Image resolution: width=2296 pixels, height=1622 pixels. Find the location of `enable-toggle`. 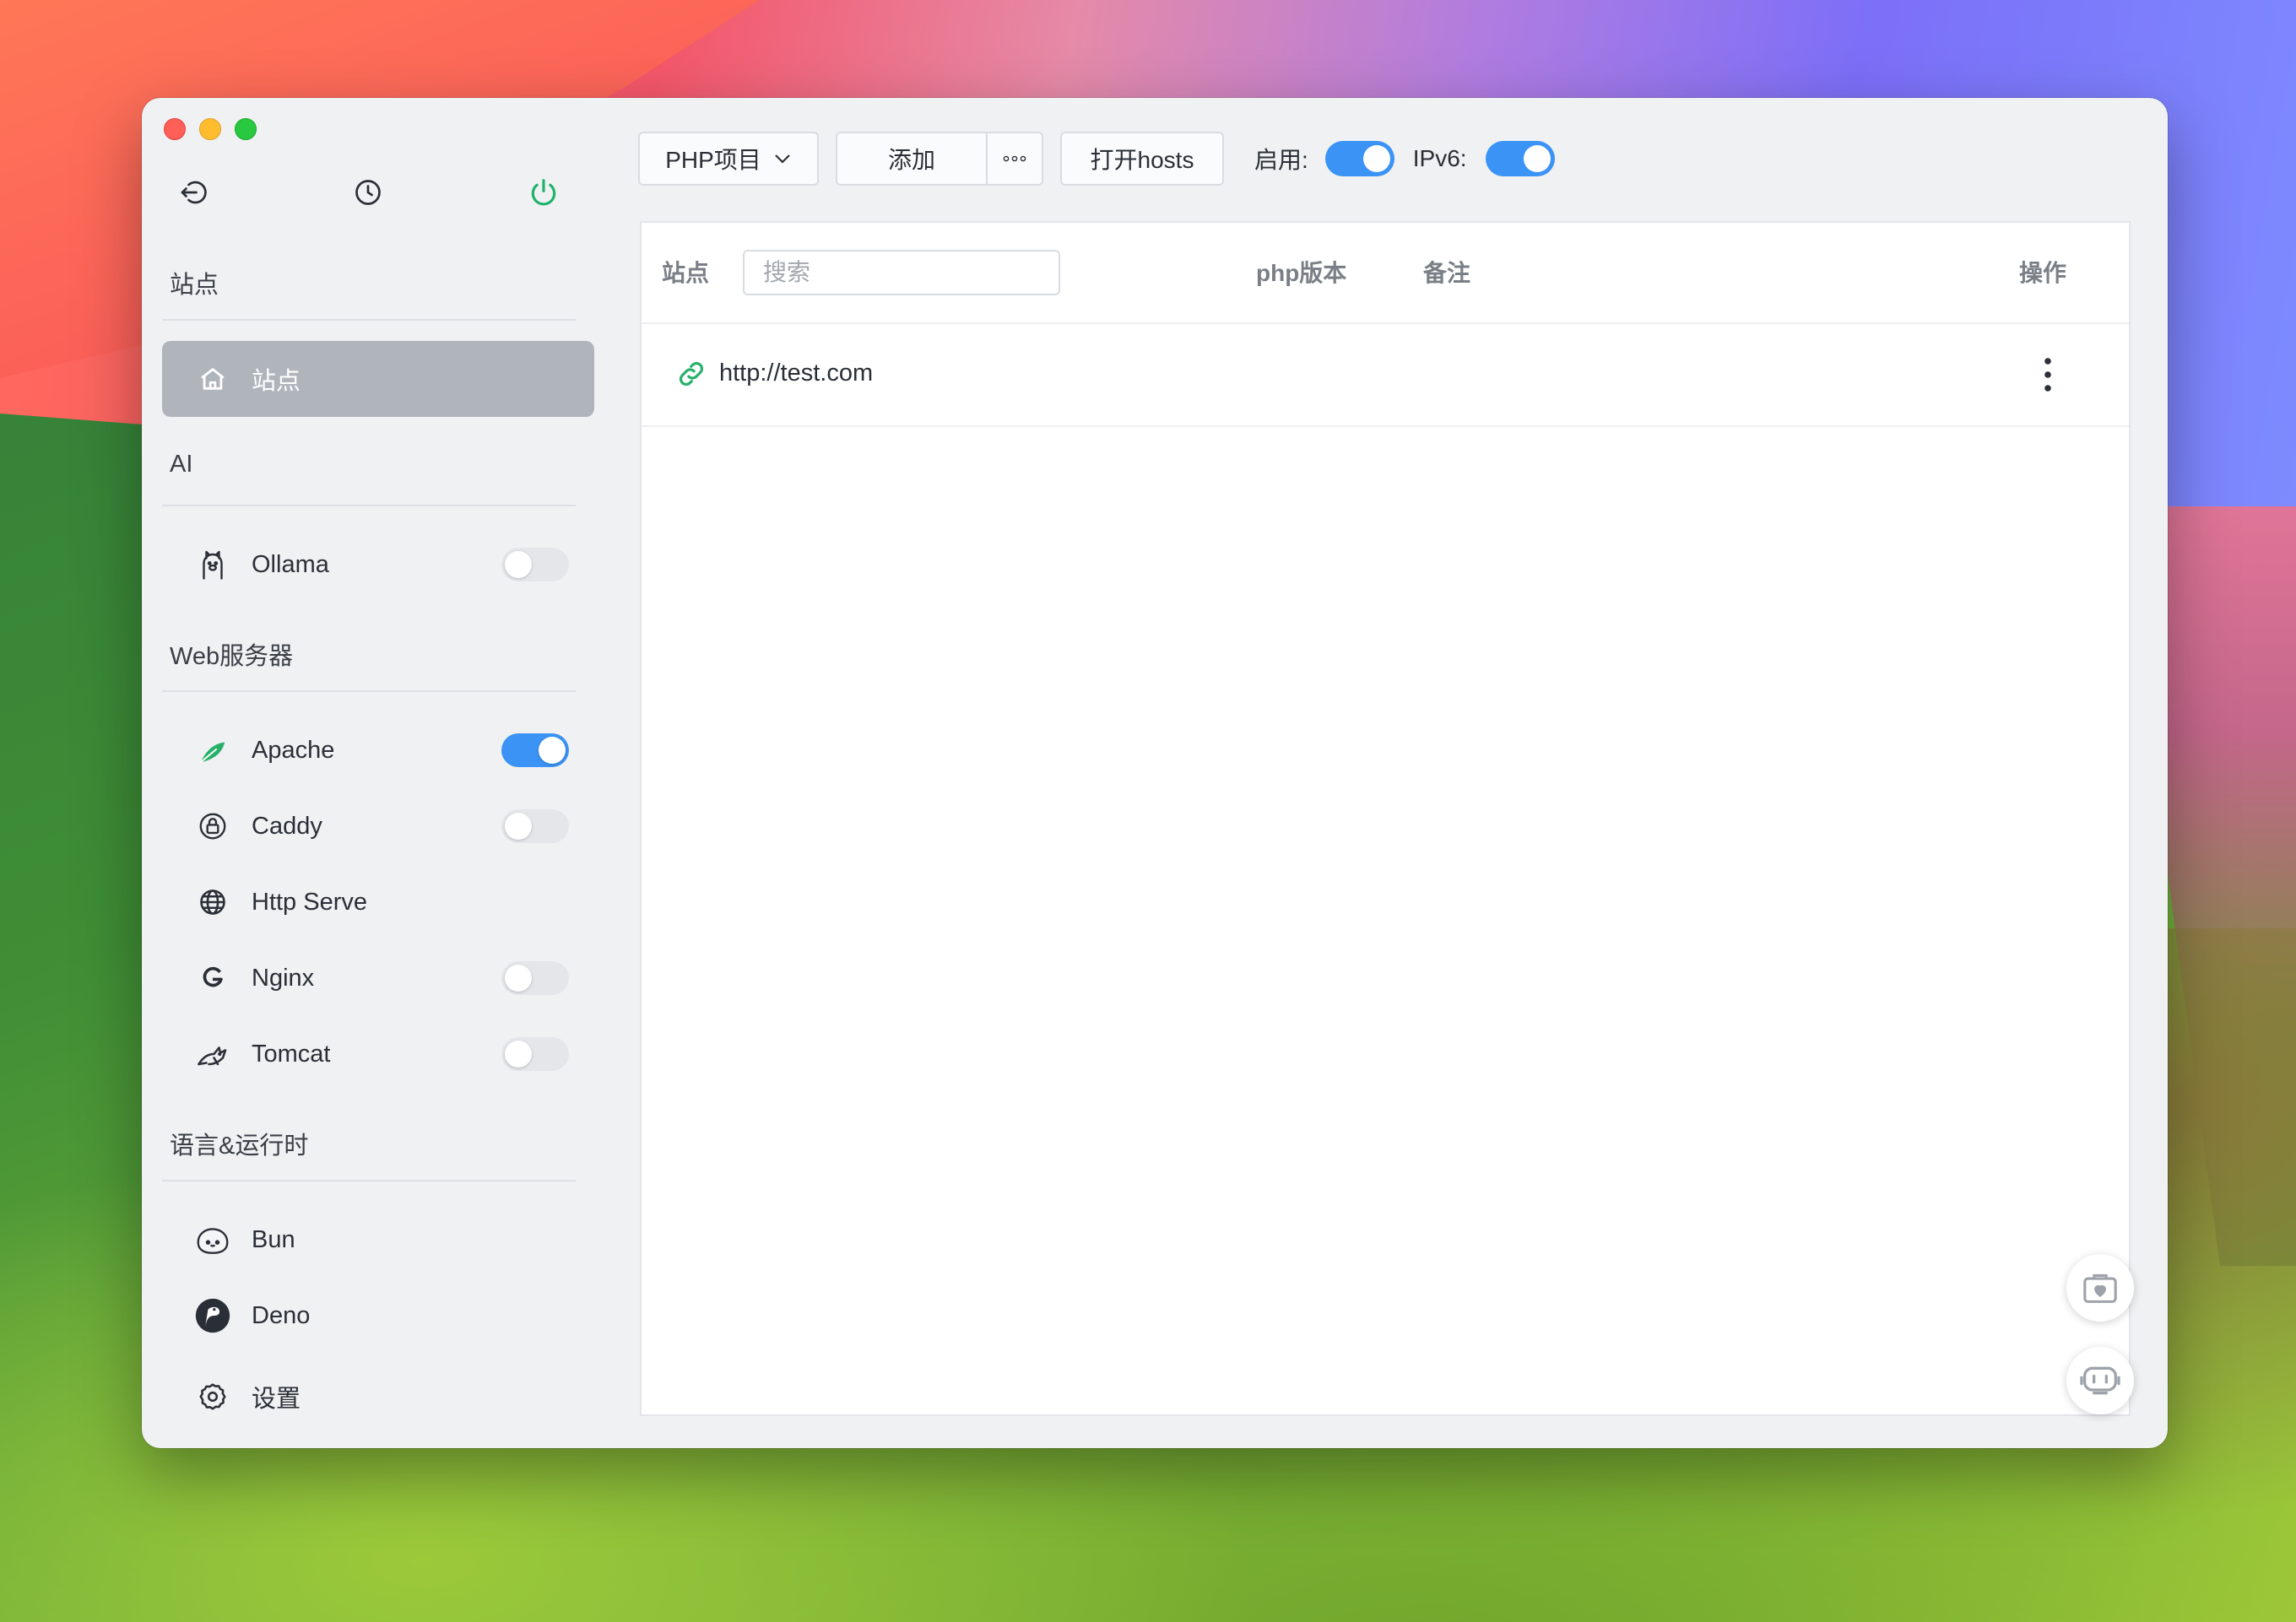

enable-toggle is located at coordinates (1359, 158).